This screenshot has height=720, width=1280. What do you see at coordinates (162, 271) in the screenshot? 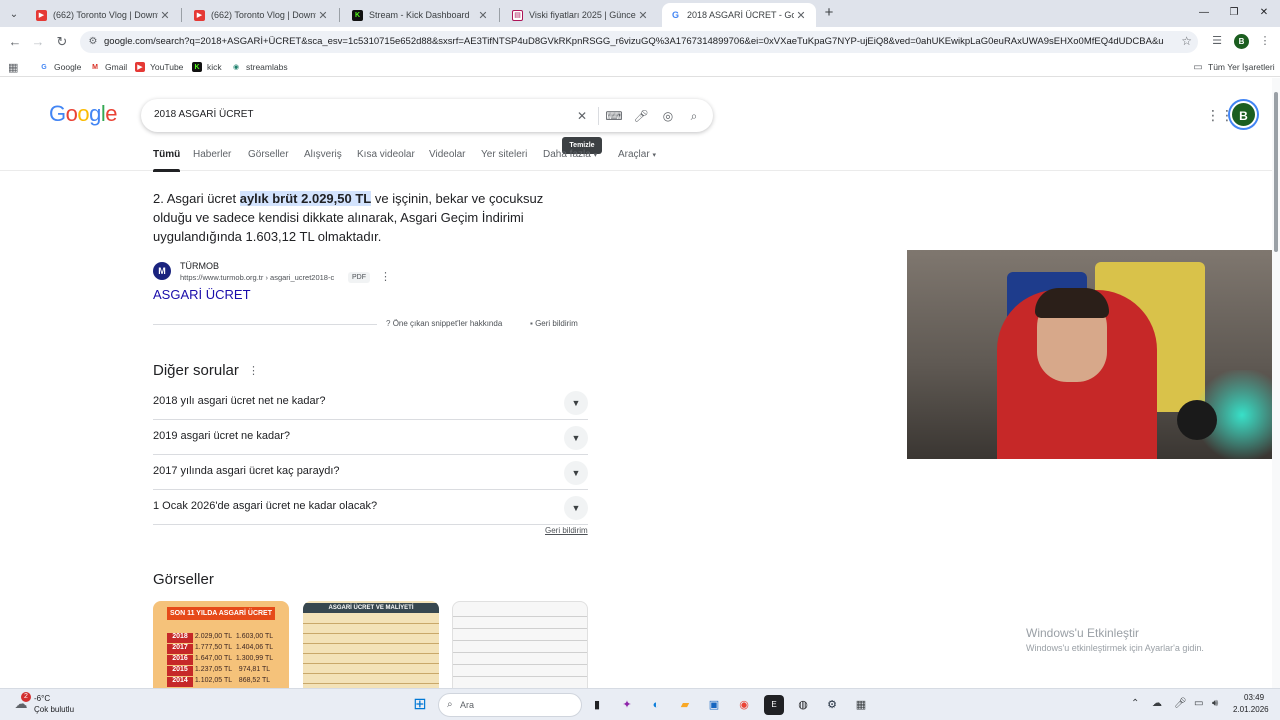
I see `source-favicon: M` at bounding box center [162, 271].